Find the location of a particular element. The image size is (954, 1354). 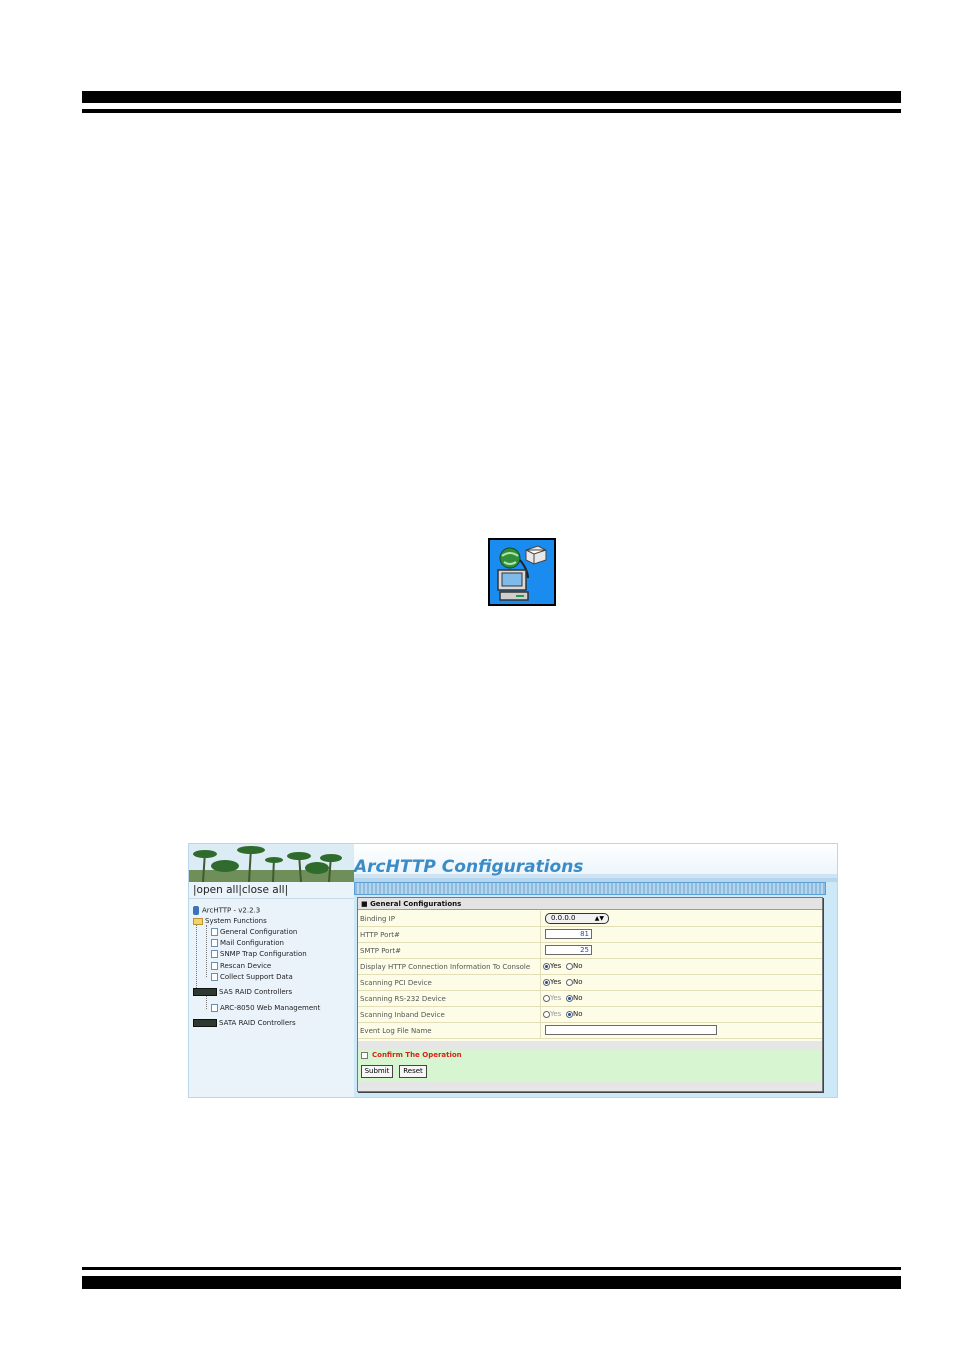

panel-title: General Configurations is located at coordinates (416, 904).